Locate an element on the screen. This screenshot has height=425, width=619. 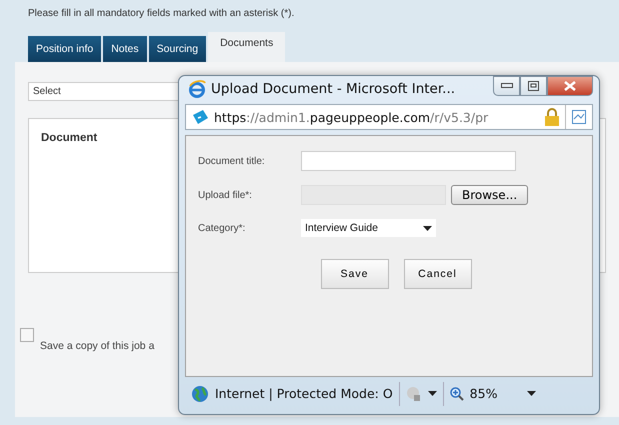
tab: Notes is located at coordinates (125, 49).